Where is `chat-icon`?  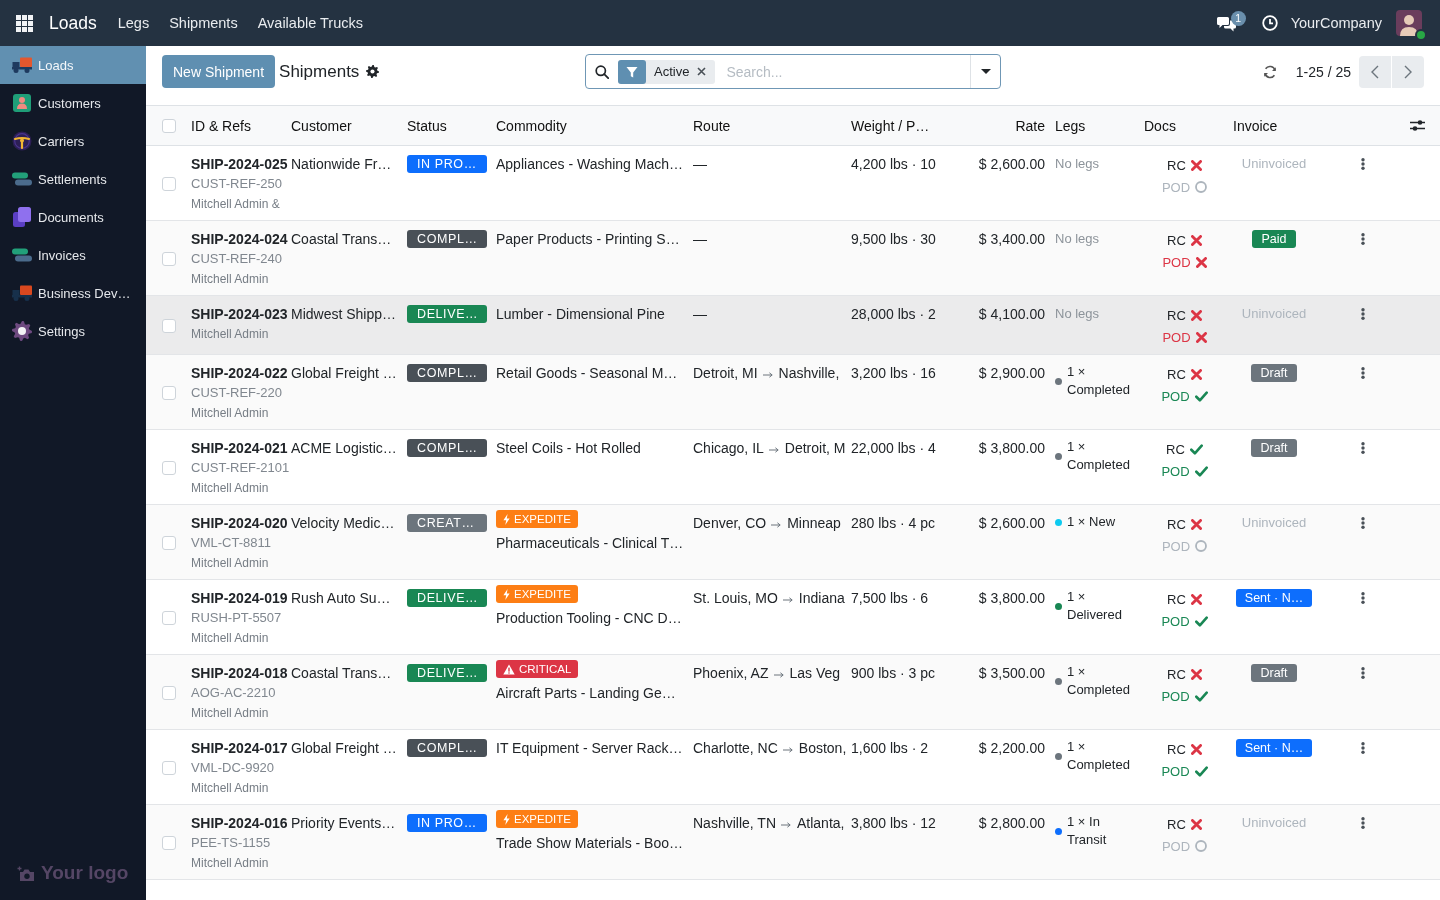
chat-icon is located at coordinates (1226, 23).